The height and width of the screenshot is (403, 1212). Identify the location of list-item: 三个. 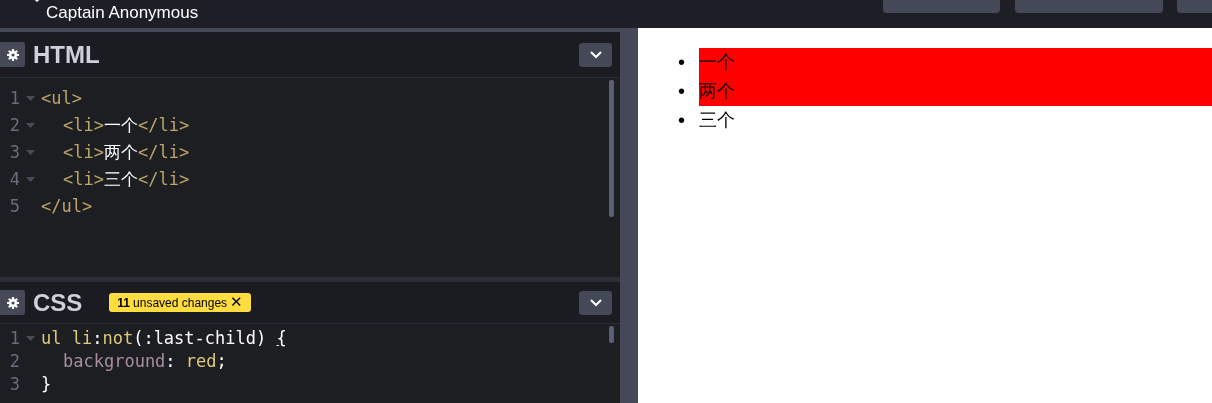
(717, 120).